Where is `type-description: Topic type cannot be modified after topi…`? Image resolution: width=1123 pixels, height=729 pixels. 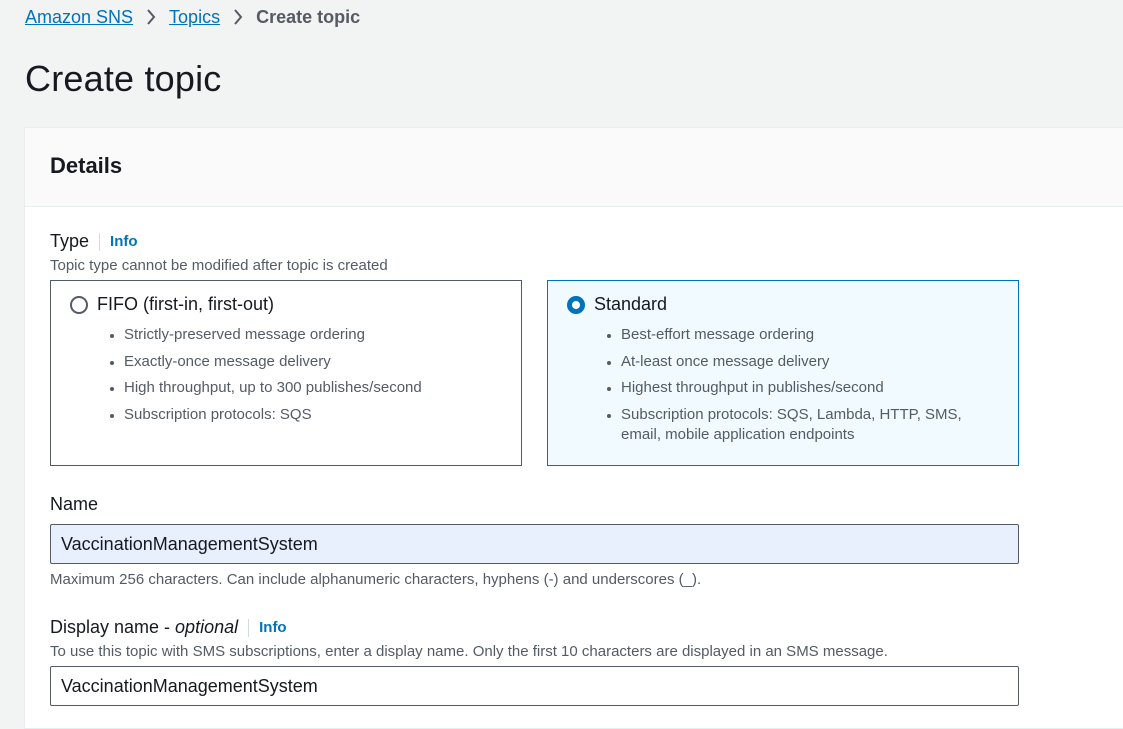
type-description: Topic type cannot be modified after topi… is located at coordinates (219, 265).